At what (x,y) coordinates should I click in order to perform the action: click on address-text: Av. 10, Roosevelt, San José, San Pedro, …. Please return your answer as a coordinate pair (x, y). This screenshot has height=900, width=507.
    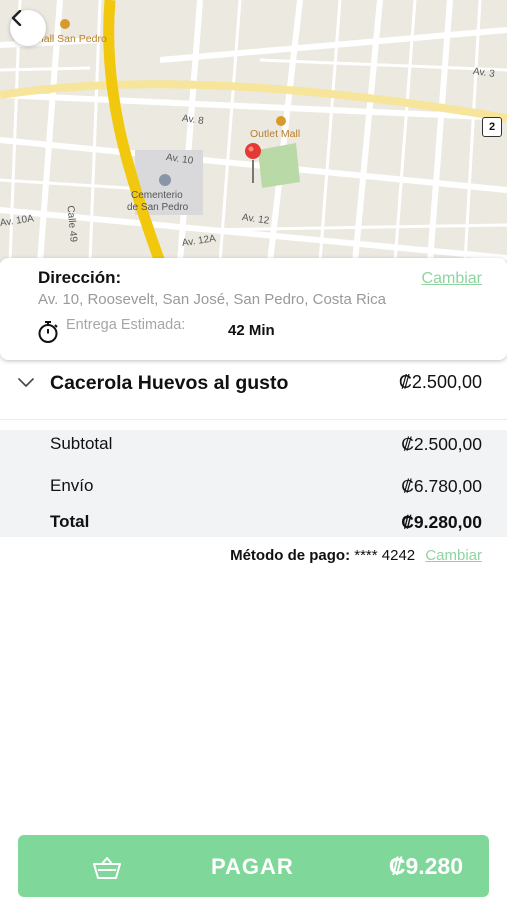
    Looking at the image, I should click on (212, 299).